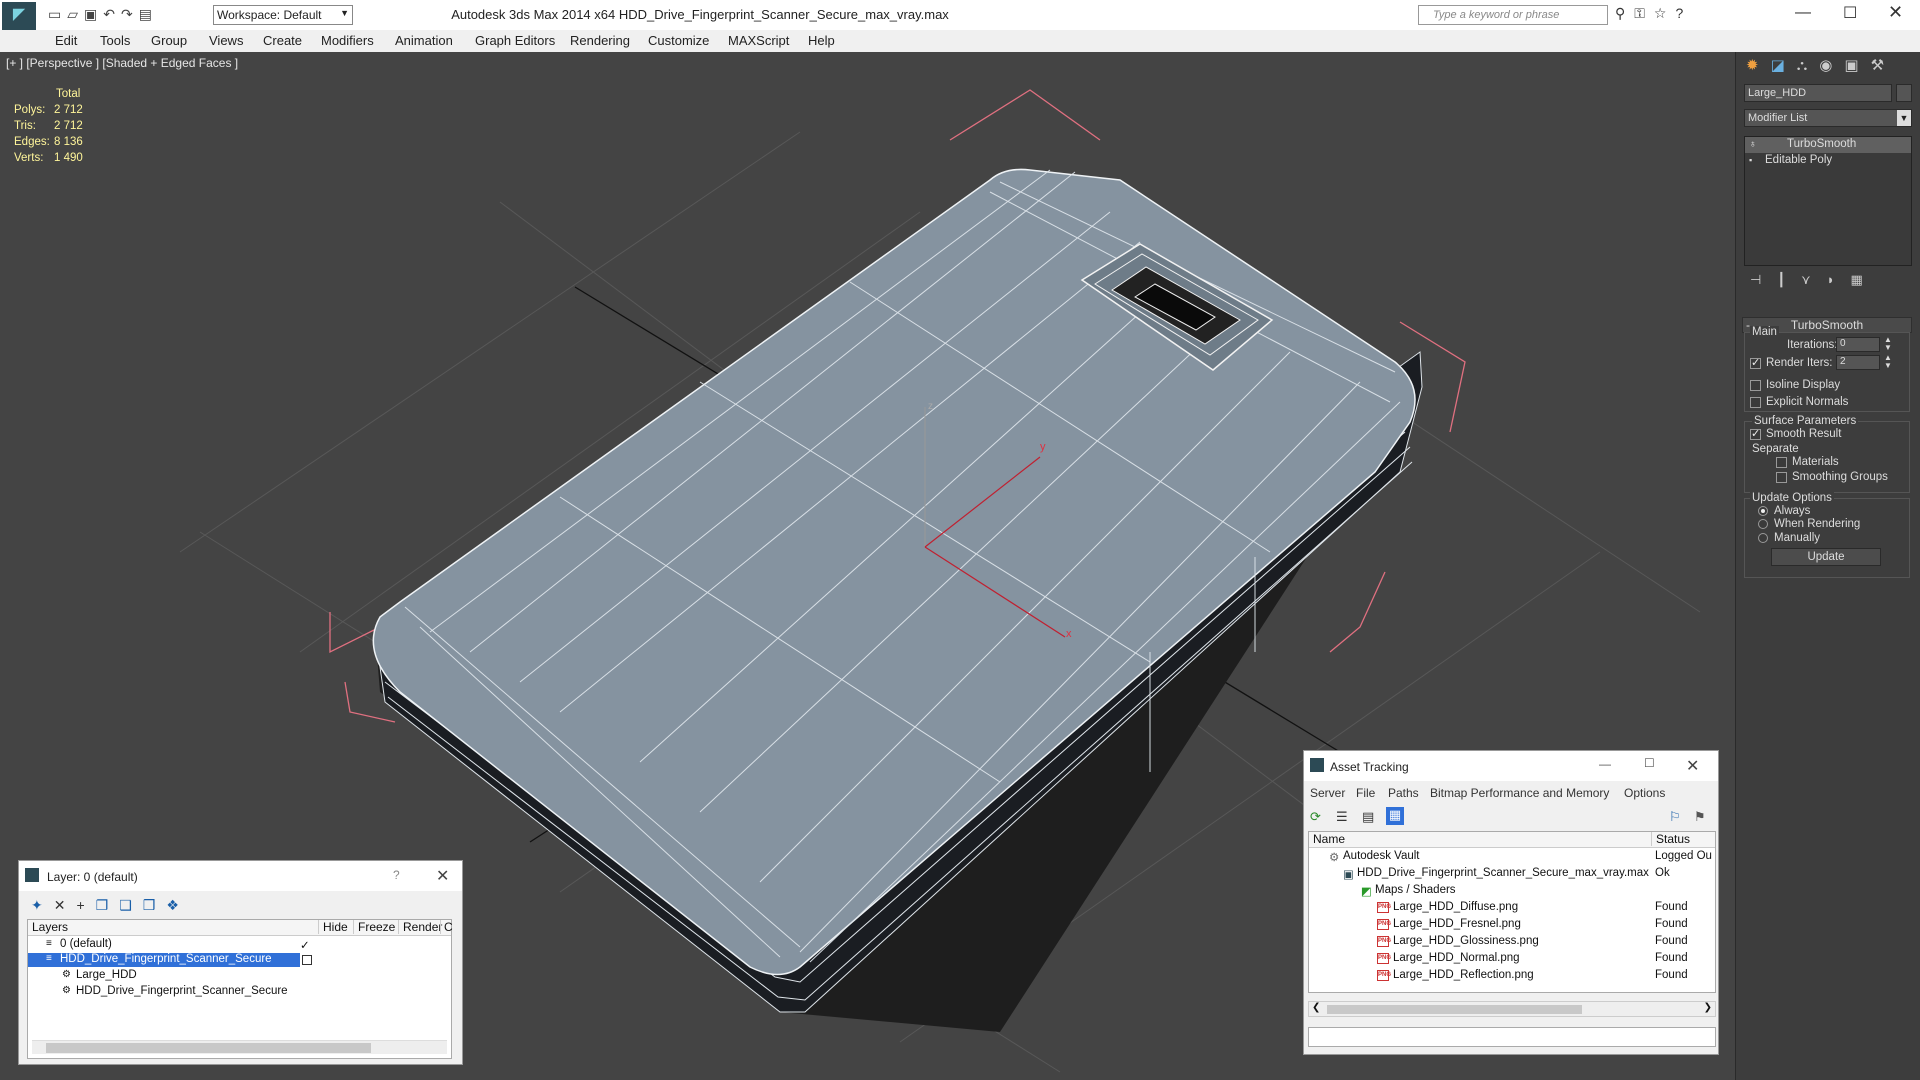 Image resolution: width=1920 pixels, height=1080 pixels. Describe the element at coordinates (1512, 1037) in the screenshot. I see `asset-path-field` at that location.